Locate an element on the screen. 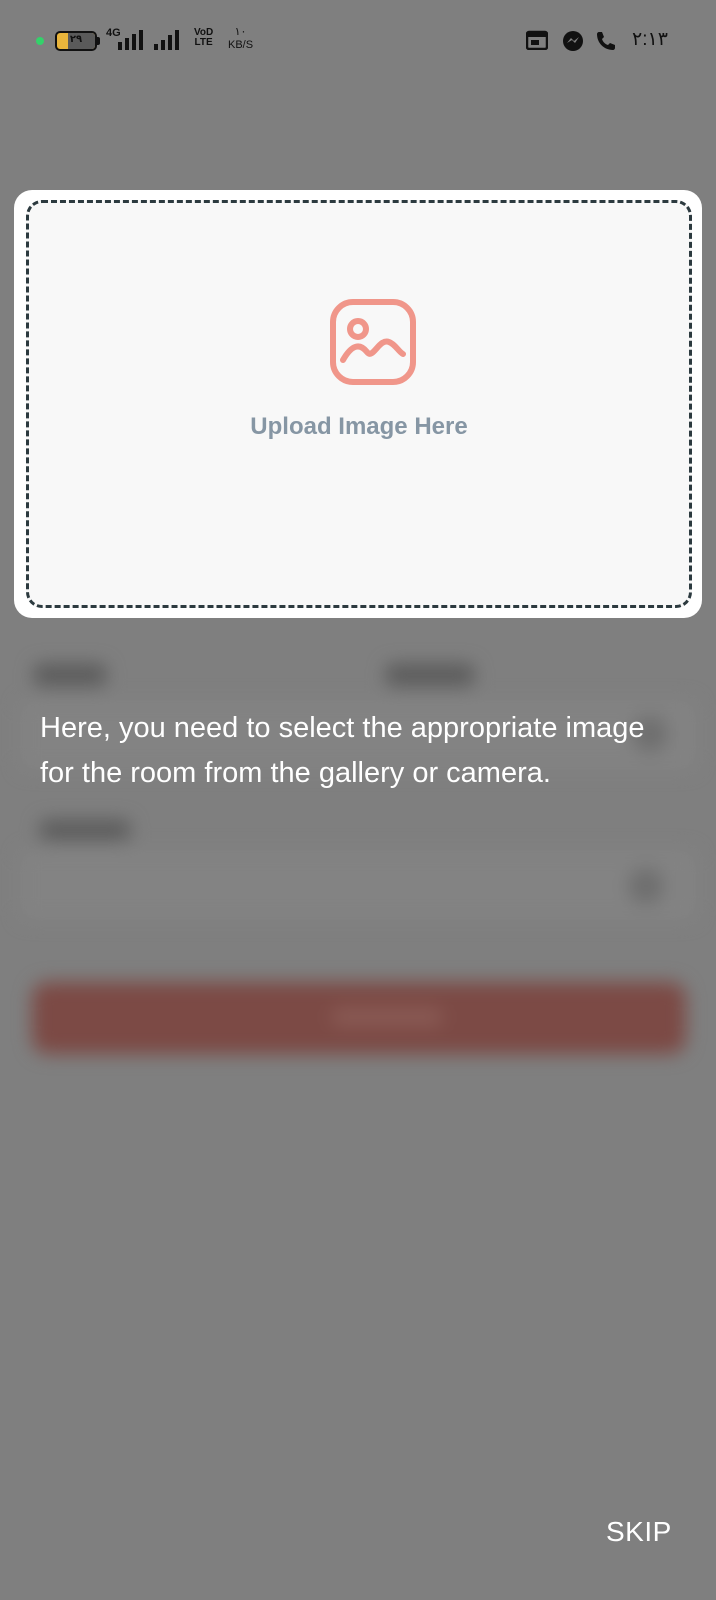 This screenshot has height=1600, width=716. speed-unit: KB/S is located at coordinates (241, 45).